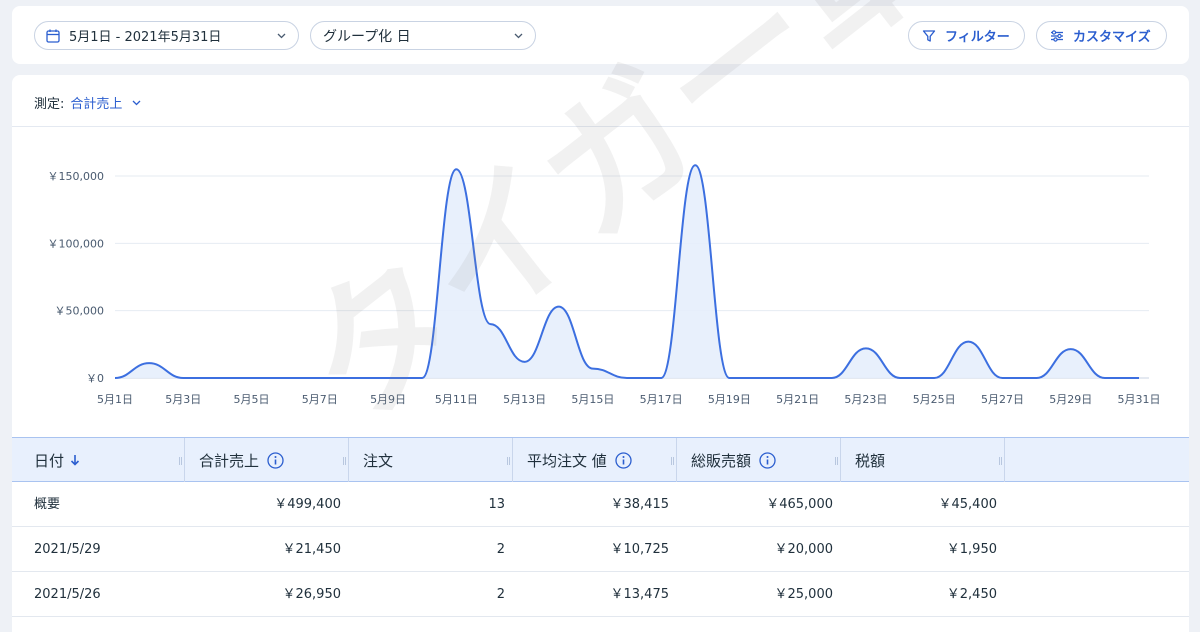 The image size is (1200, 632). What do you see at coordinates (934, 399) in the screenshot?
I see `x-tick-label: 5月25日` at bounding box center [934, 399].